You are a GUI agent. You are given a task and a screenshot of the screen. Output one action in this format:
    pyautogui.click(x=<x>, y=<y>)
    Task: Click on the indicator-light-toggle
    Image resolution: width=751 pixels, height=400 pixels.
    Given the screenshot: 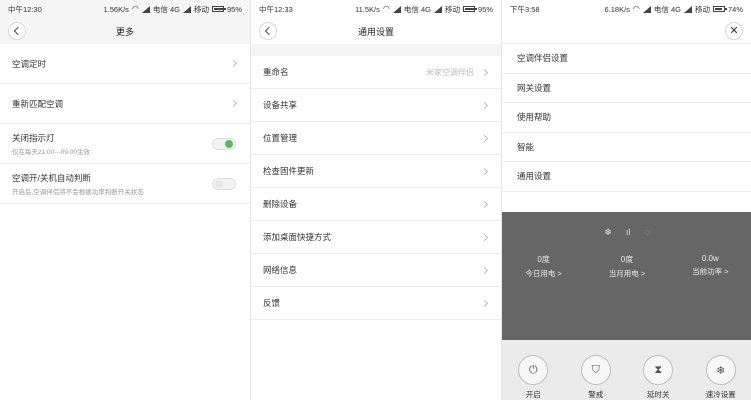 What is the action you would take?
    pyautogui.click(x=224, y=143)
    